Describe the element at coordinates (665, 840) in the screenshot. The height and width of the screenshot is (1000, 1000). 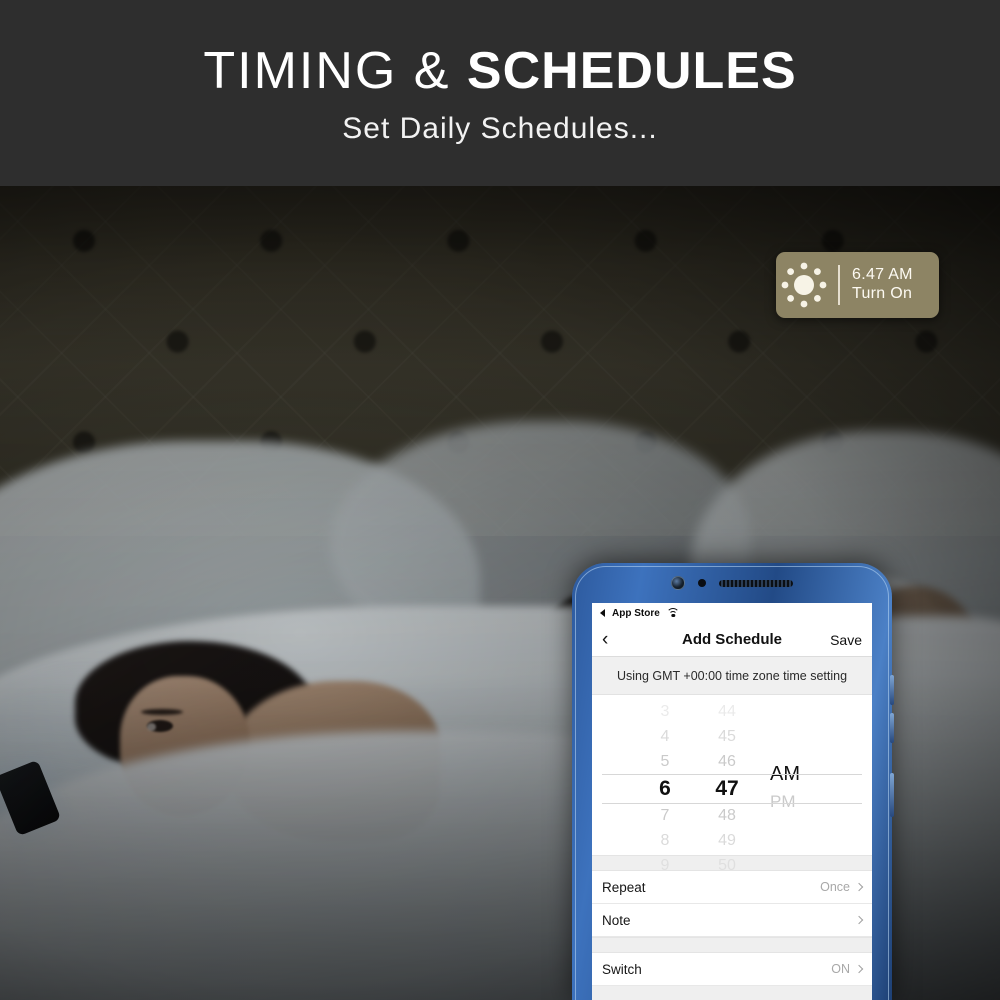
I see `hour-option: 8` at that location.